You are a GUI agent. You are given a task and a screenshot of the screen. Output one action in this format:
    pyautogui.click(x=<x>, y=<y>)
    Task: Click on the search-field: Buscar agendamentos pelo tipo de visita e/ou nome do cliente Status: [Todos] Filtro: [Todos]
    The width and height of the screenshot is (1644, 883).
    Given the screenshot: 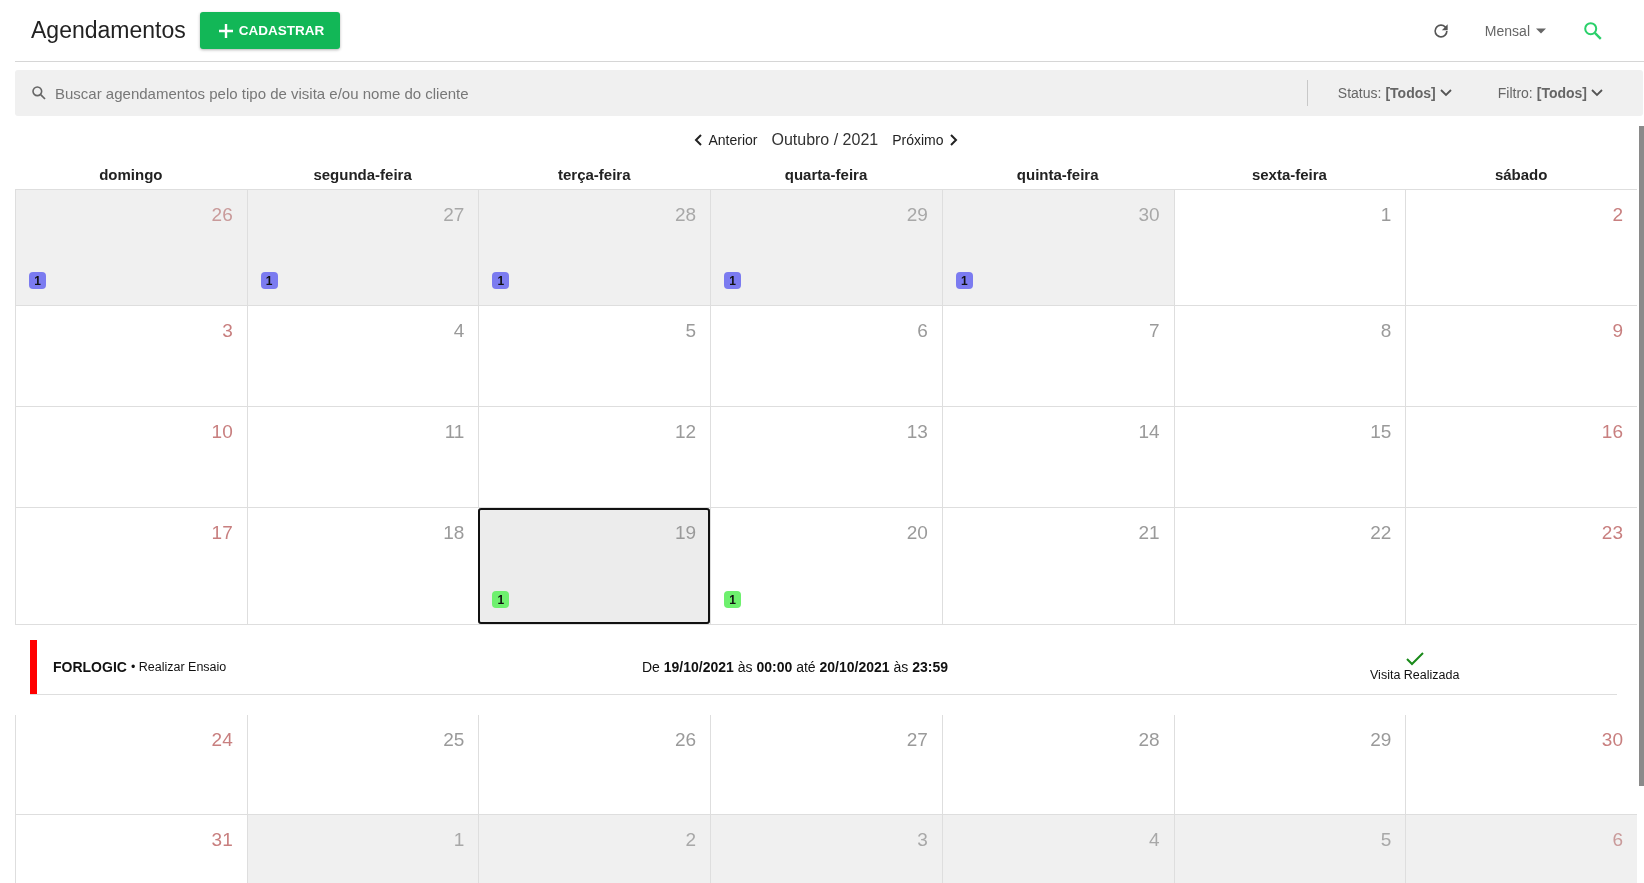 What is the action you would take?
    pyautogui.click(x=829, y=93)
    